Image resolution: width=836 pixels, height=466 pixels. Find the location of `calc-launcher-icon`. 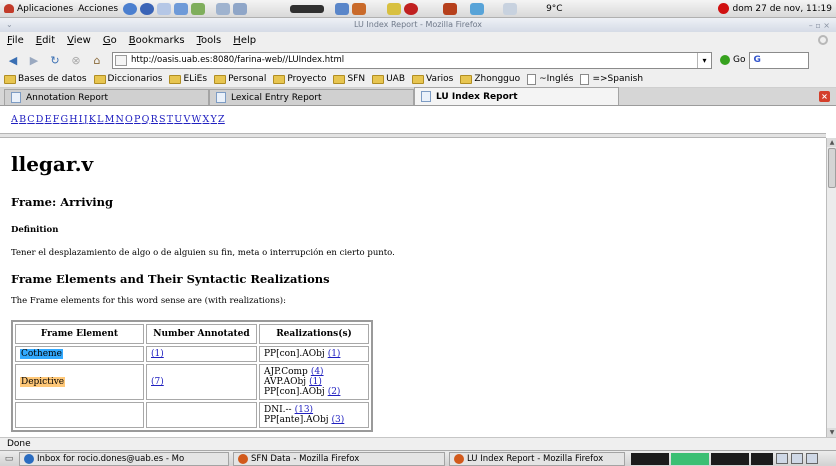

calc-launcher-icon is located at coordinates (198, 8).